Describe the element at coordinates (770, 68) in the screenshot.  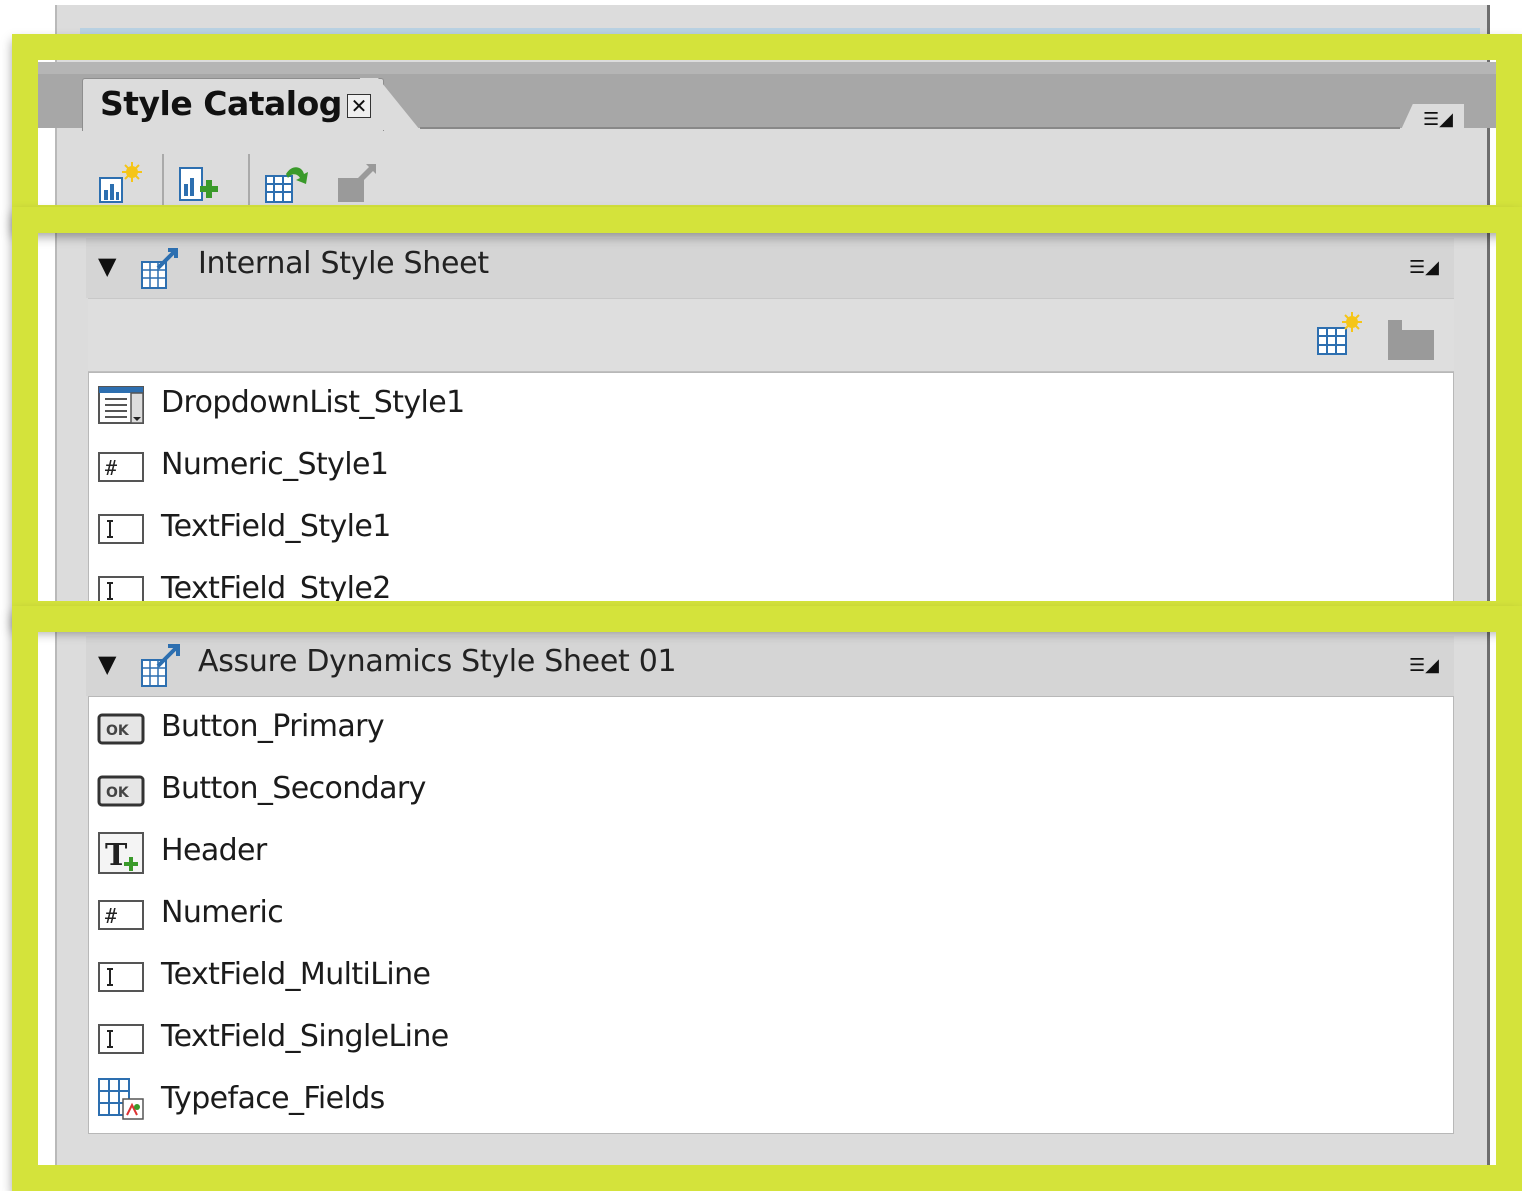
I see `tab-bar-highlight` at that location.